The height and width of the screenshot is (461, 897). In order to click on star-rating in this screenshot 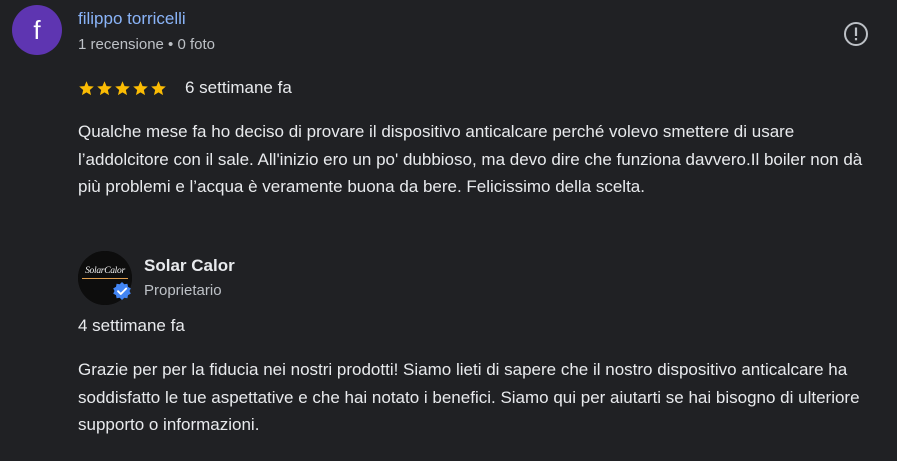, I will do `click(122, 88)`.